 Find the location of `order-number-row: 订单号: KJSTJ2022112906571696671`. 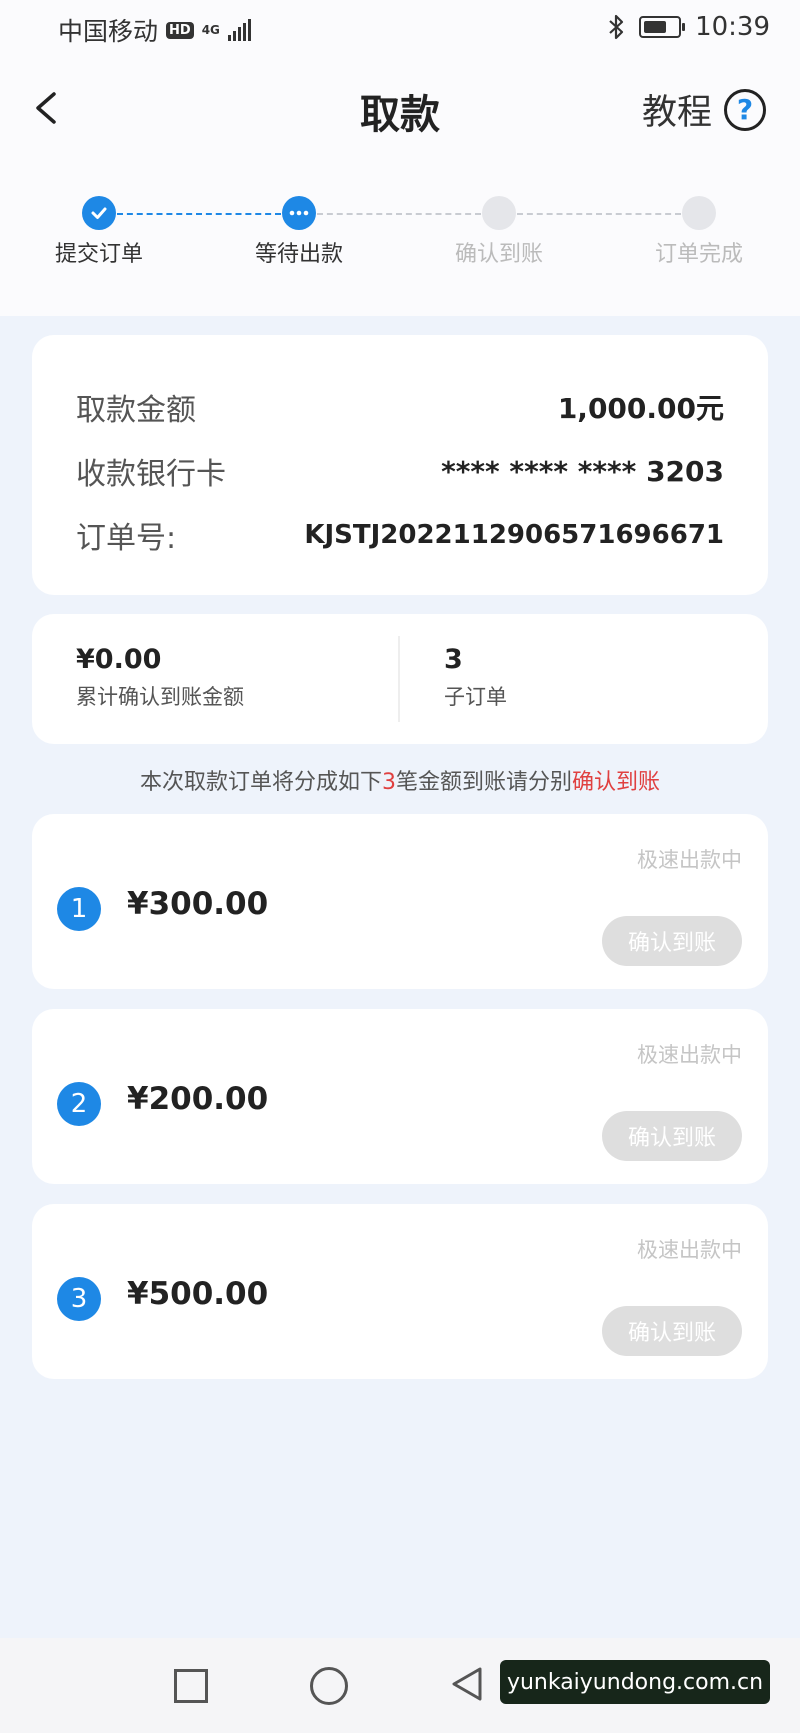

order-number-row: 订单号: KJSTJ2022112906571696671 is located at coordinates (400, 535).